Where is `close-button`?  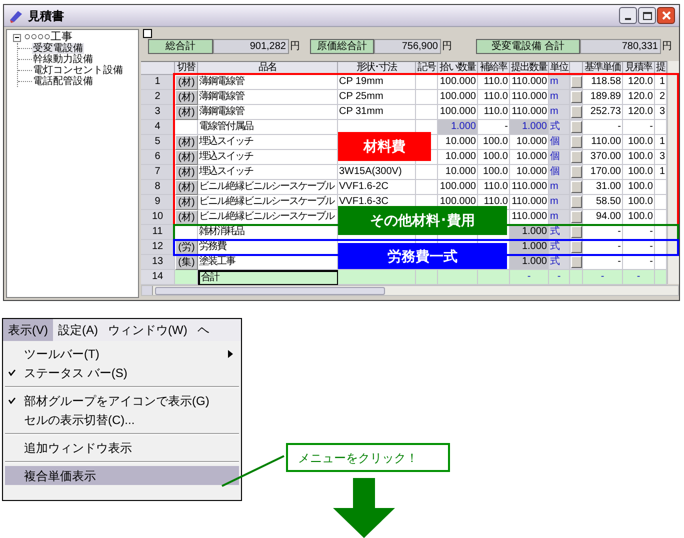 close-button is located at coordinates (666, 15).